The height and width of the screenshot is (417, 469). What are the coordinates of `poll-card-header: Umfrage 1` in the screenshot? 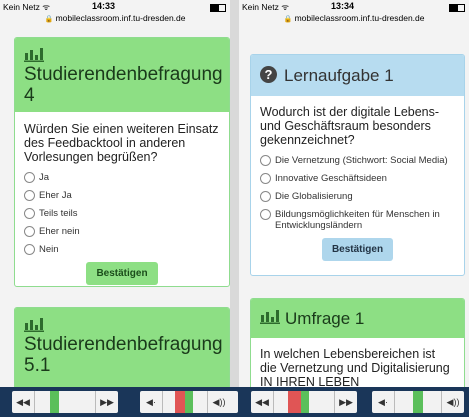 It's located at (357, 318).